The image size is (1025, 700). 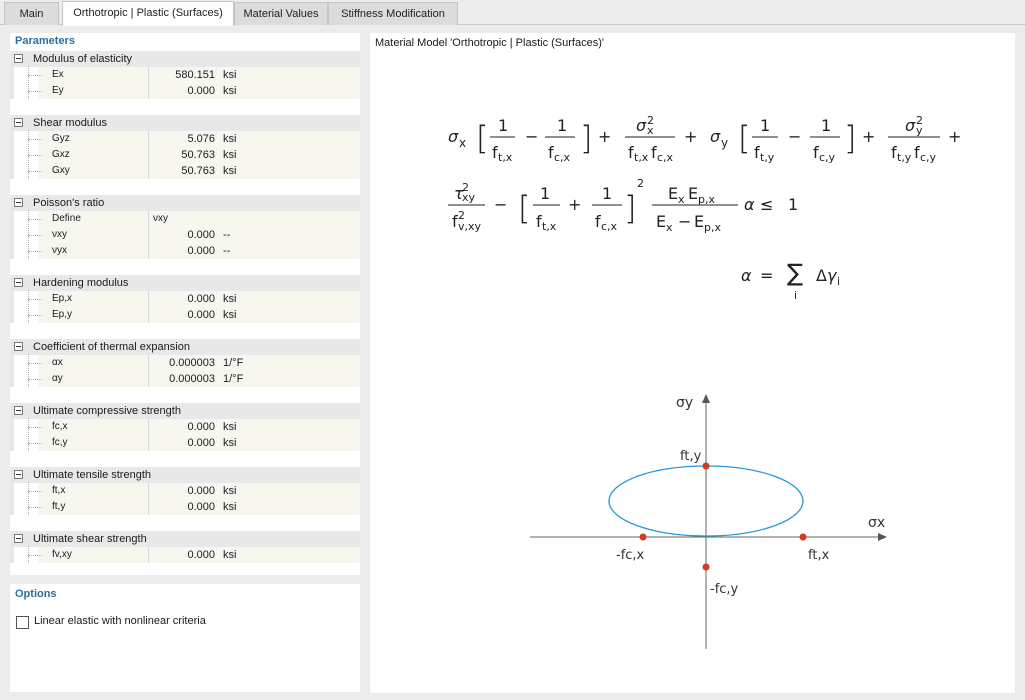 I want to click on parameter-row: fc,x 0.000 ksi, so click(x=185, y=426).